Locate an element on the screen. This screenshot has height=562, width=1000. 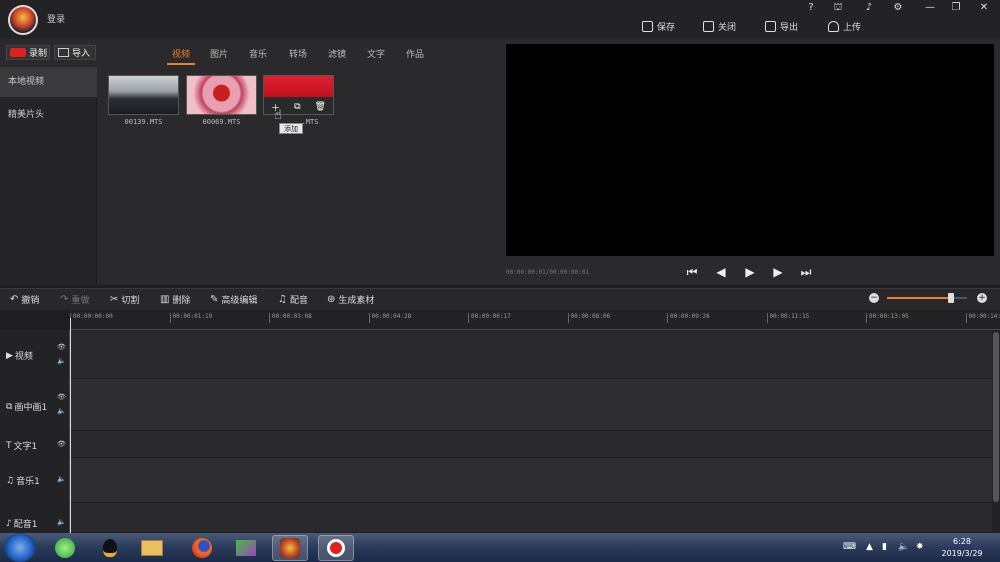
step-forward-icon: ▶ is located at coordinates (778, 272).